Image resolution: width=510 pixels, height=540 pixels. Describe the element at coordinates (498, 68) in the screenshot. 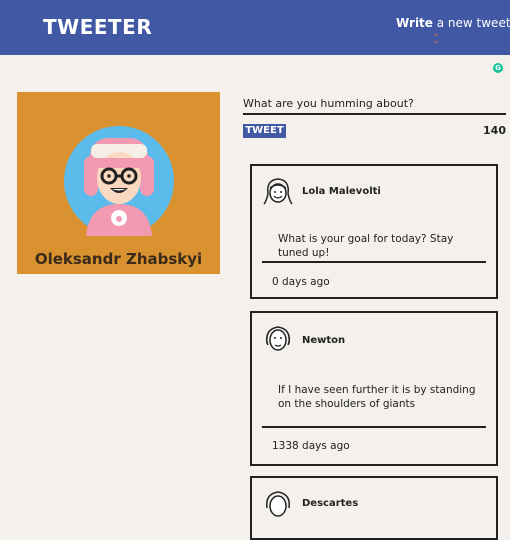

I see `grammarly-icon: G` at that location.